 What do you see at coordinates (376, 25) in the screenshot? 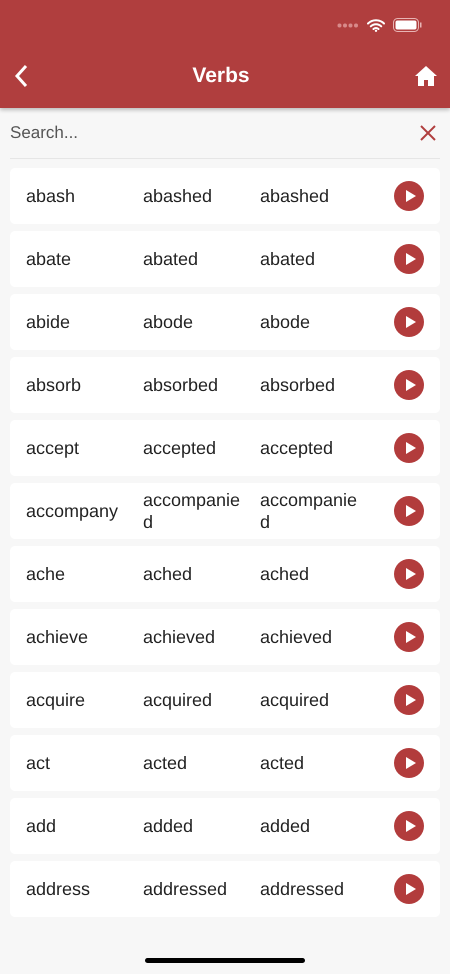
I see `wifi-icon` at bounding box center [376, 25].